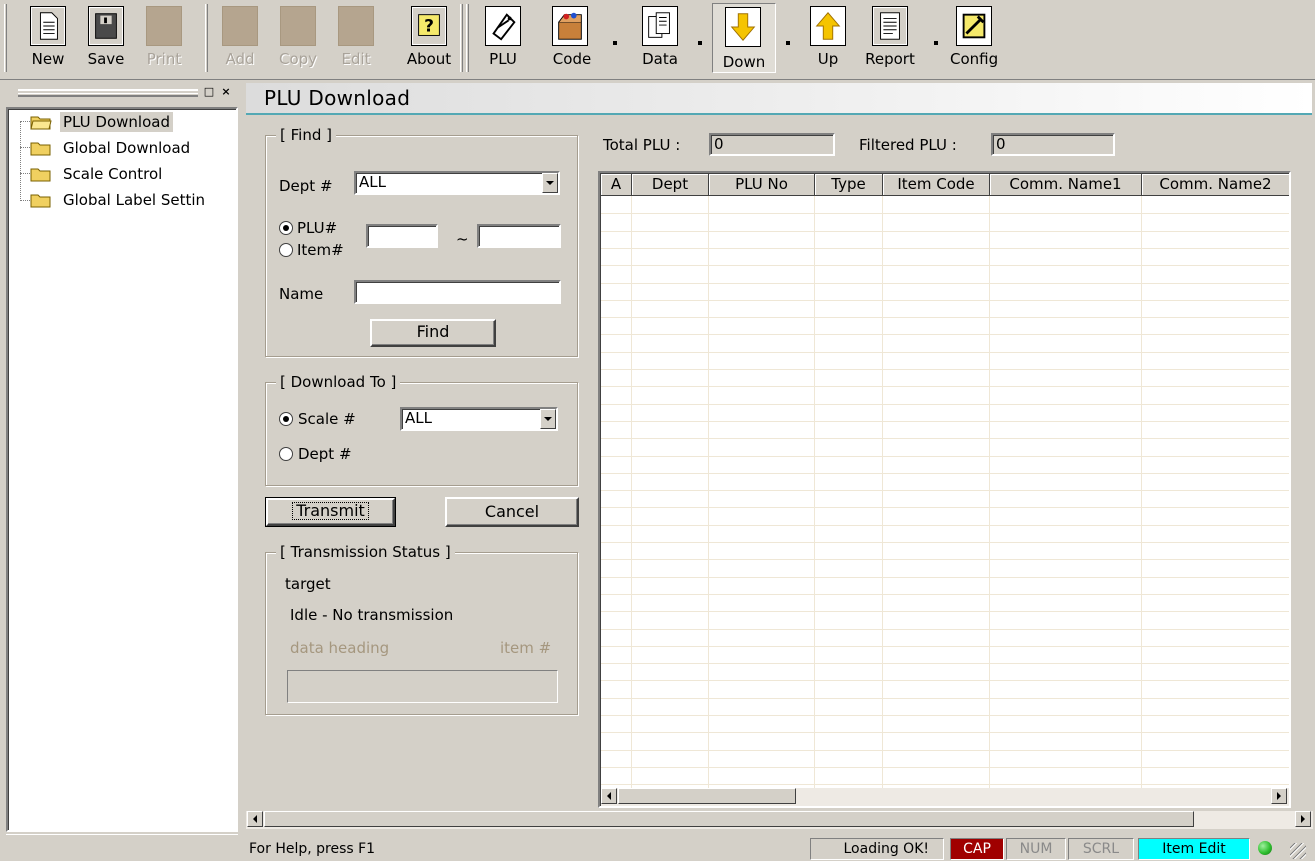 This screenshot has height=861, width=1315. I want to click on config-icon, so click(974, 26).